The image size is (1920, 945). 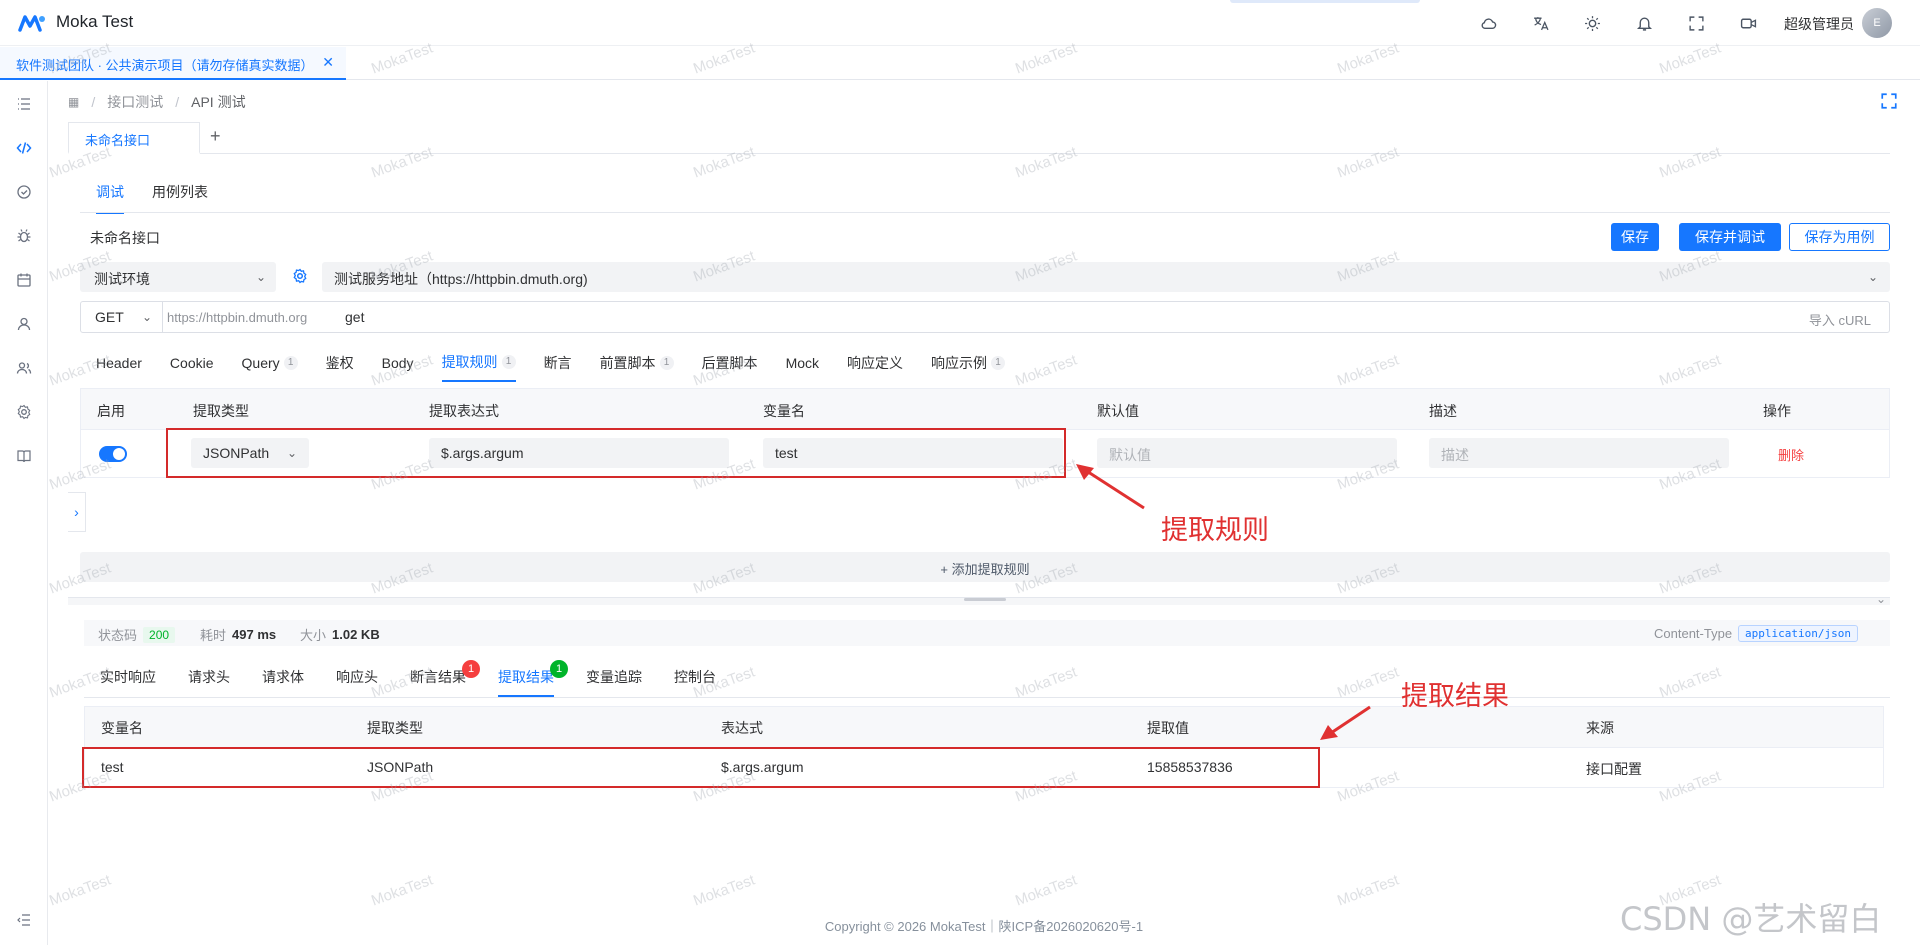 I want to click on request-tab-label: Query, so click(x=260, y=363).